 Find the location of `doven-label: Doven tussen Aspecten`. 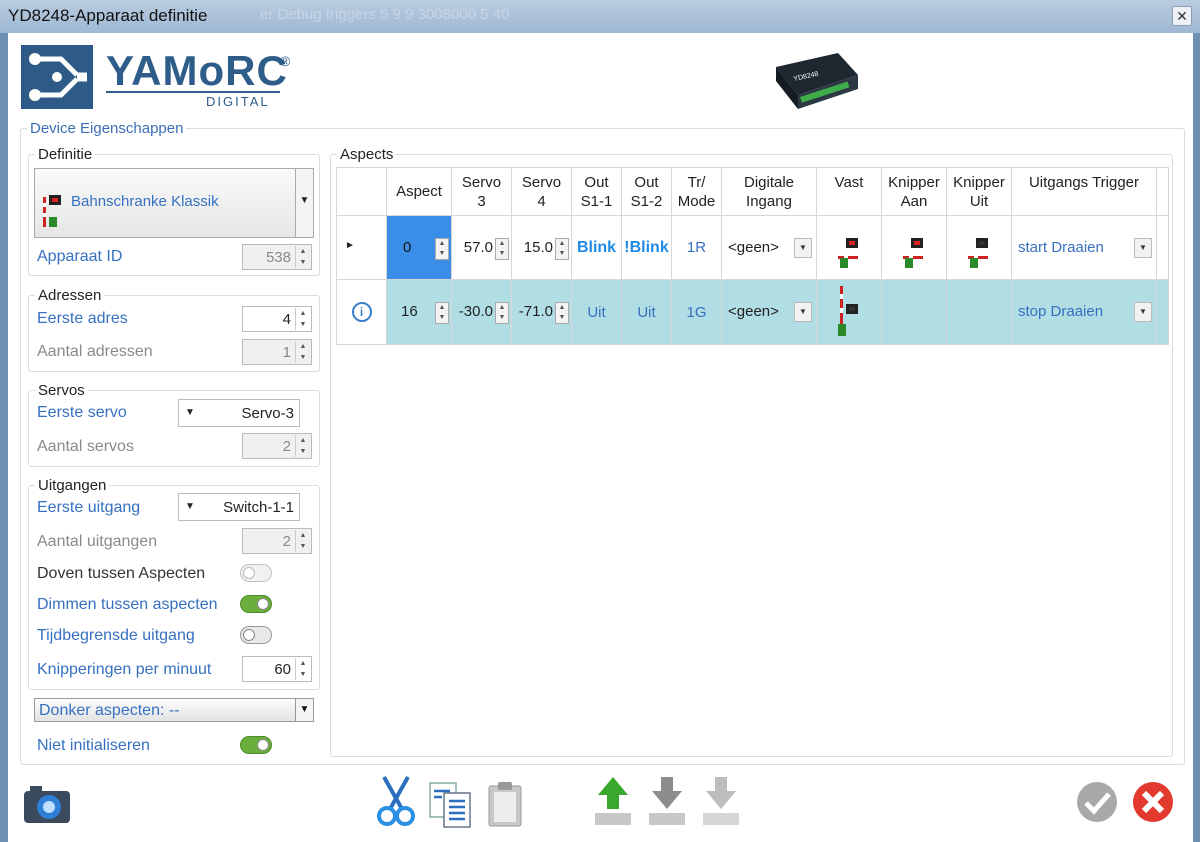

doven-label: Doven tussen Aspecten is located at coordinates (121, 573).